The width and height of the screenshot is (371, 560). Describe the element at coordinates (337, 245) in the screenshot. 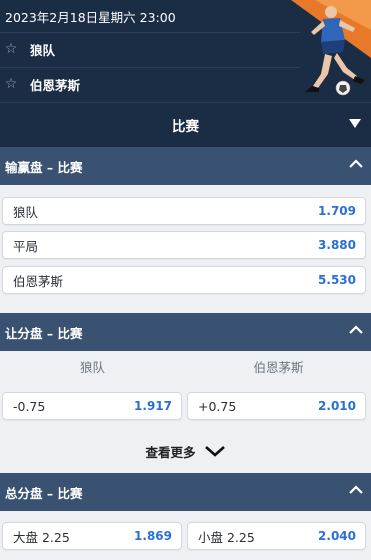

I see `outcome-odds: 3.880` at that location.